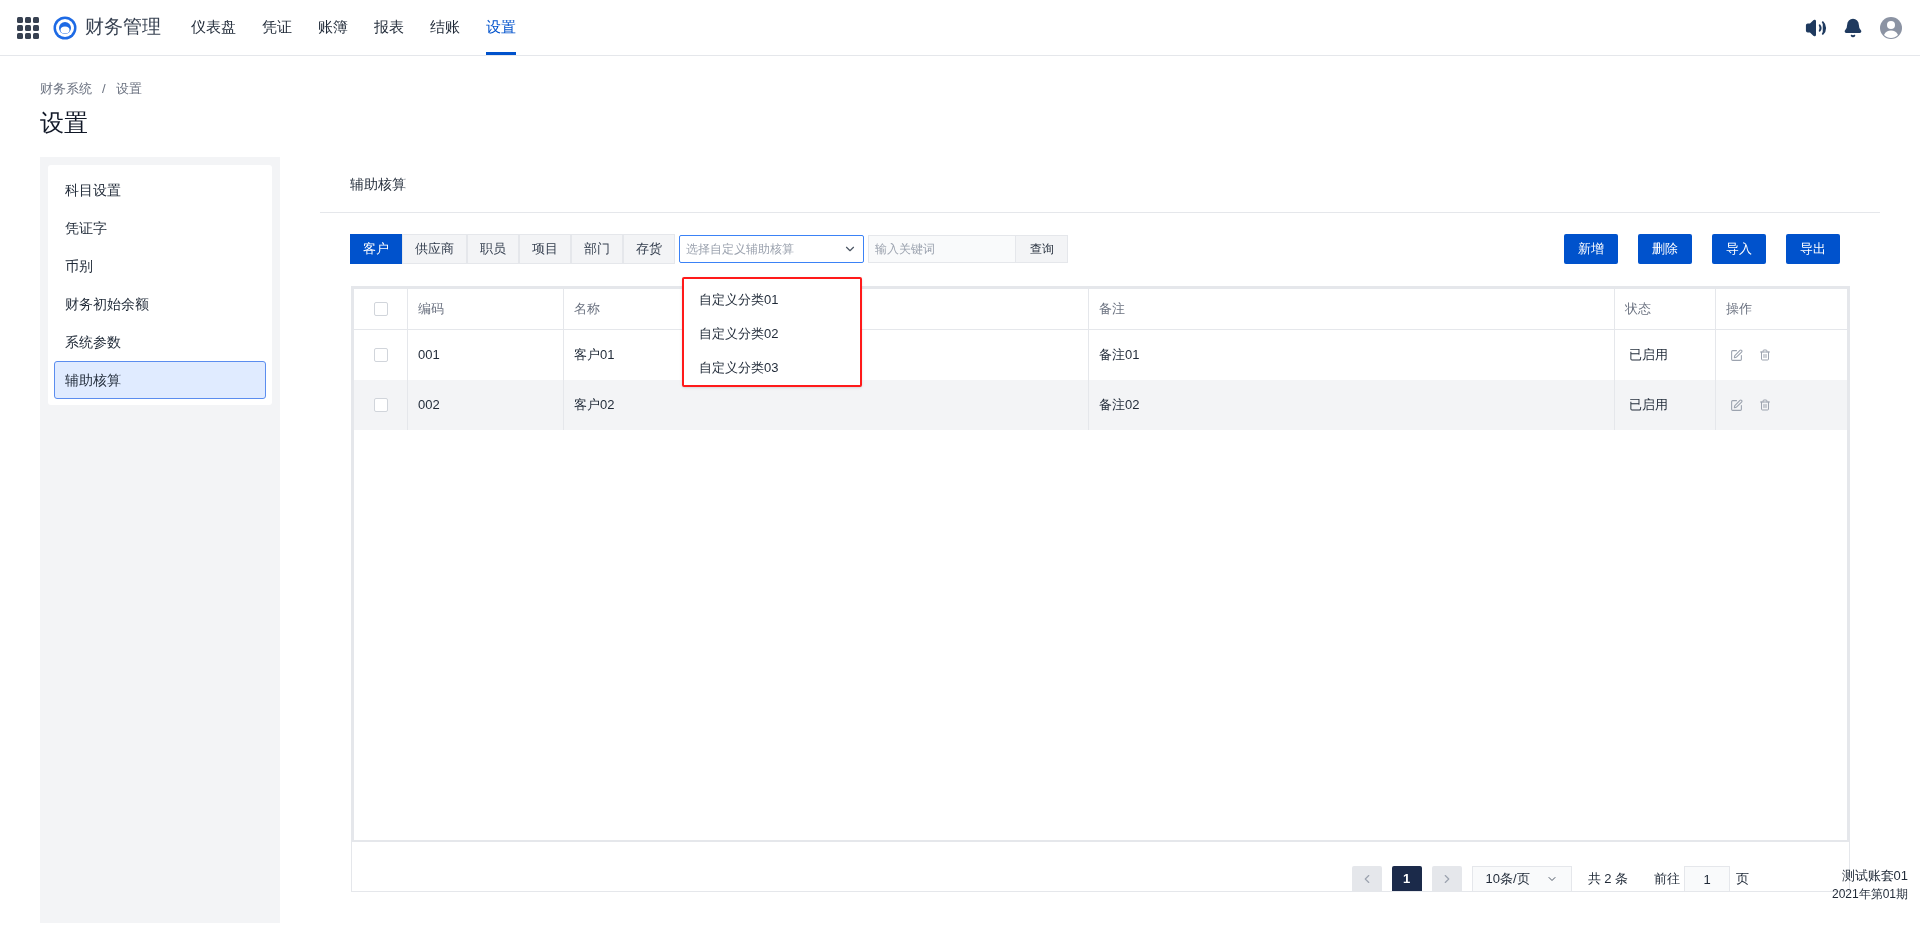  What do you see at coordinates (160, 380) in the screenshot?
I see `sidebar-item: 辅助核算` at bounding box center [160, 380].